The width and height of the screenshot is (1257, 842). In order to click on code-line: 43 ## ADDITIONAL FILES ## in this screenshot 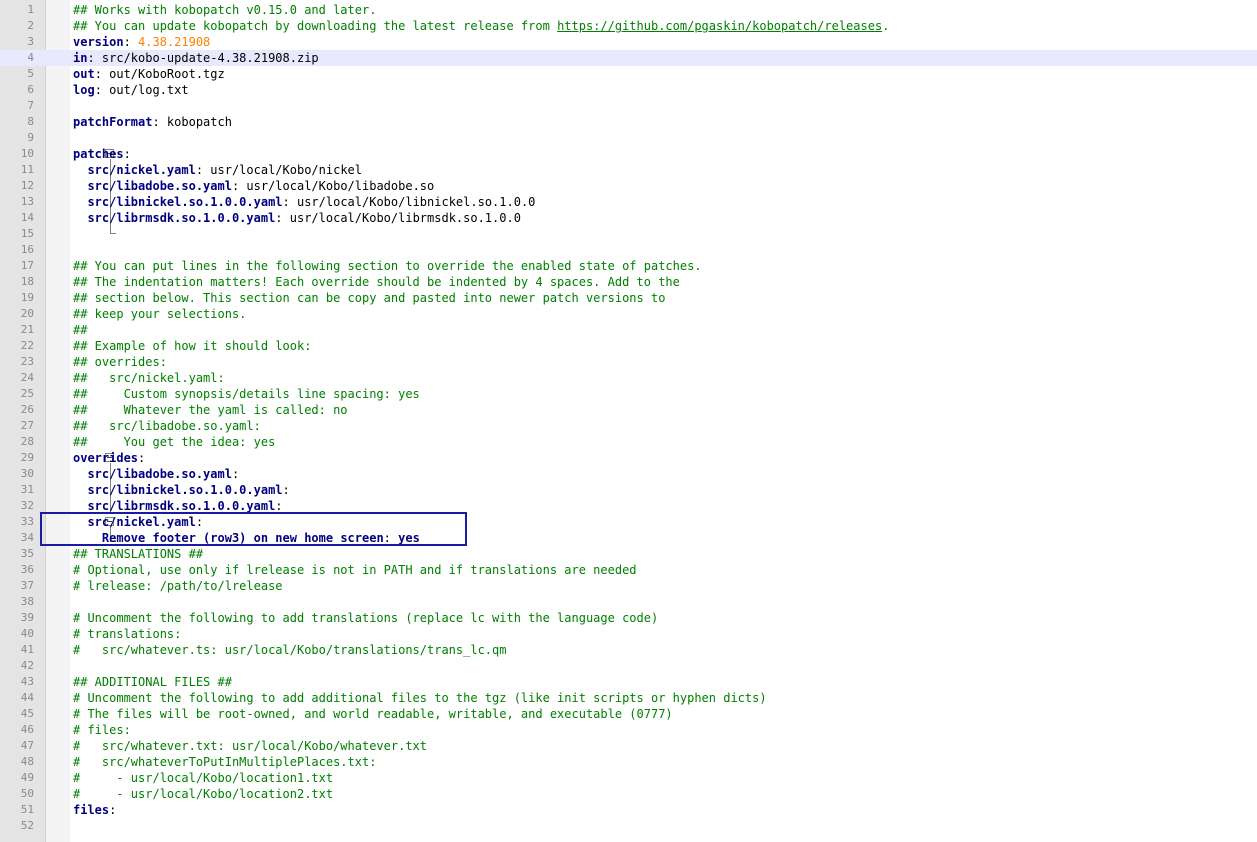, I will do `click(628, 682)`.